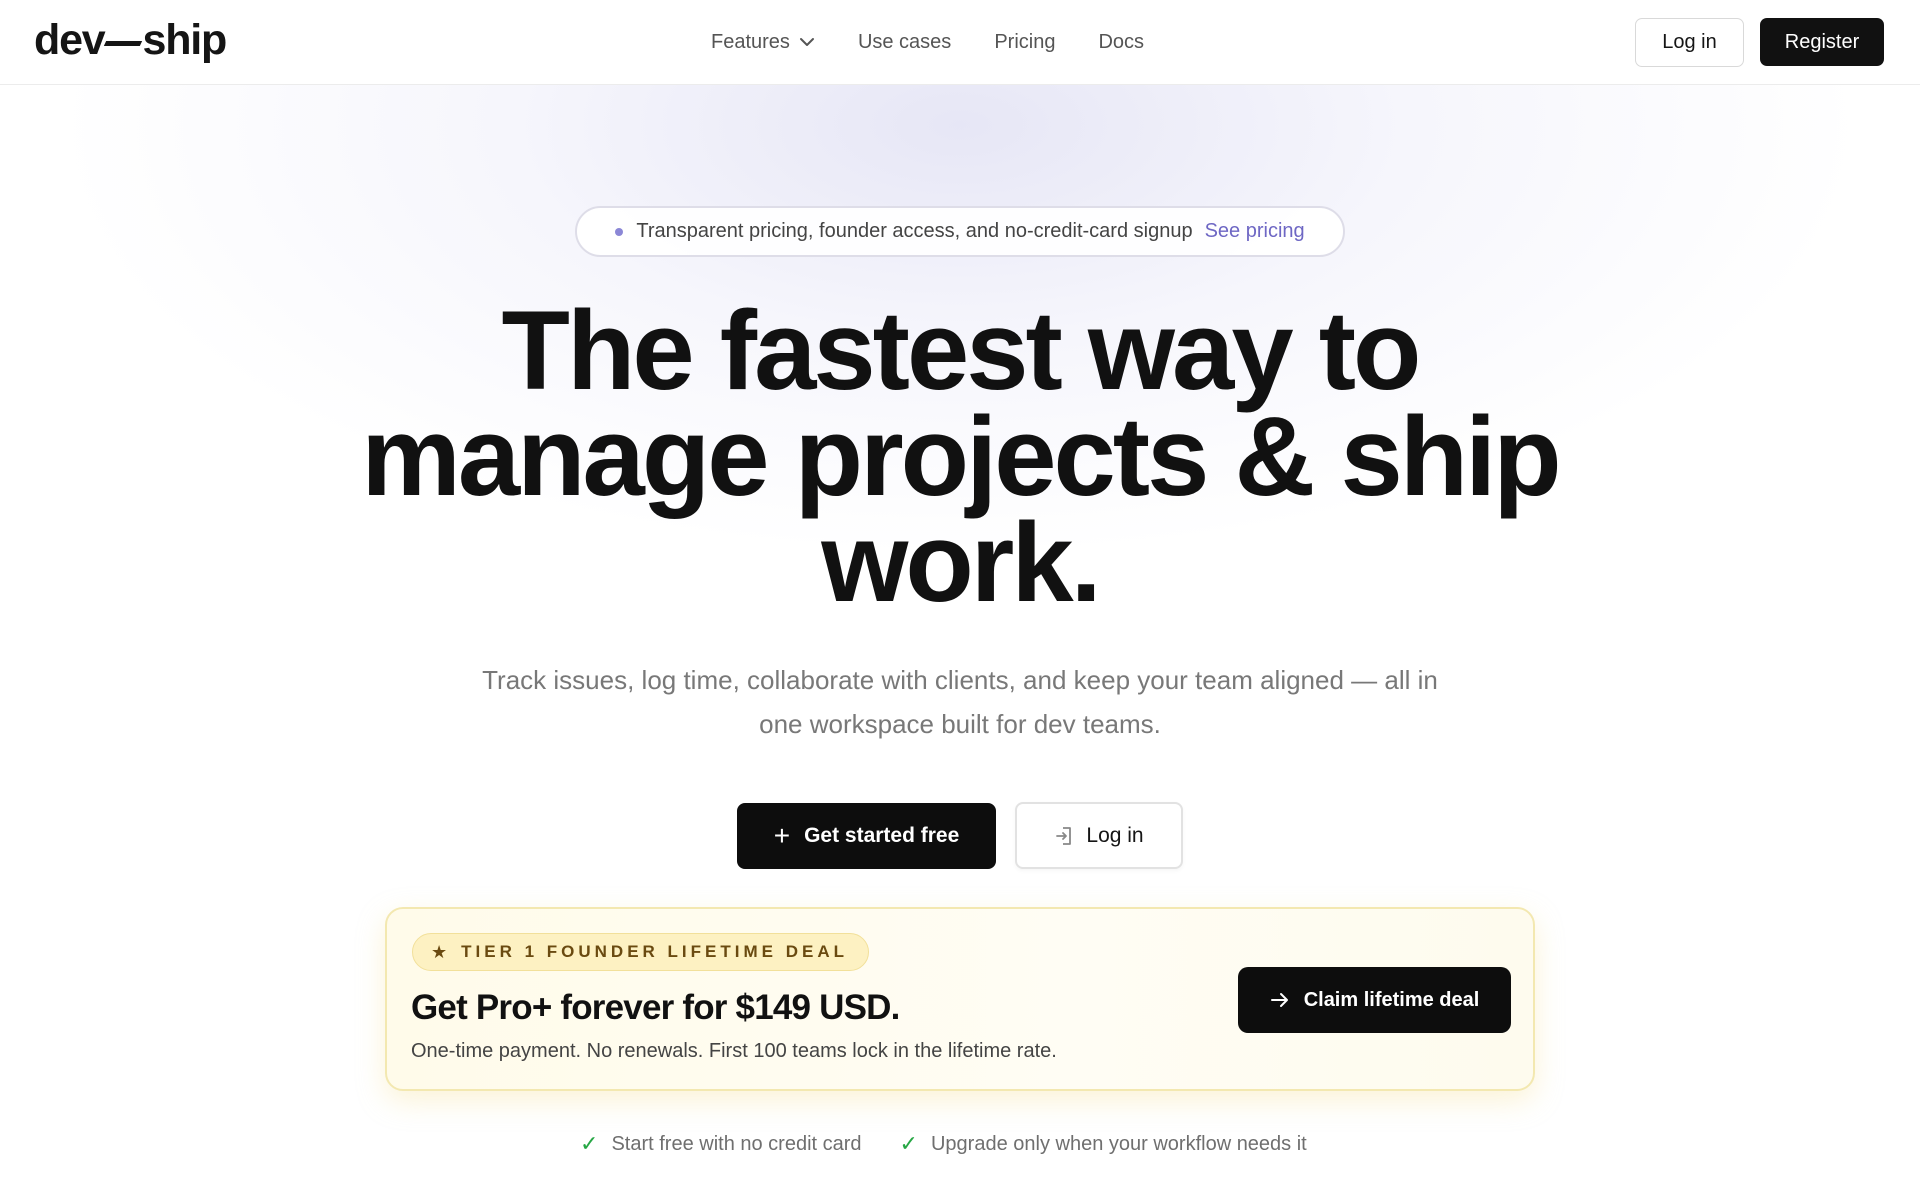 This screenshot has height=1200, width=1920. What do you see at coordinates (1279, 1000) in the screenshot?
I see `arrow-right-icon` at bounding box center [1279, 1000].